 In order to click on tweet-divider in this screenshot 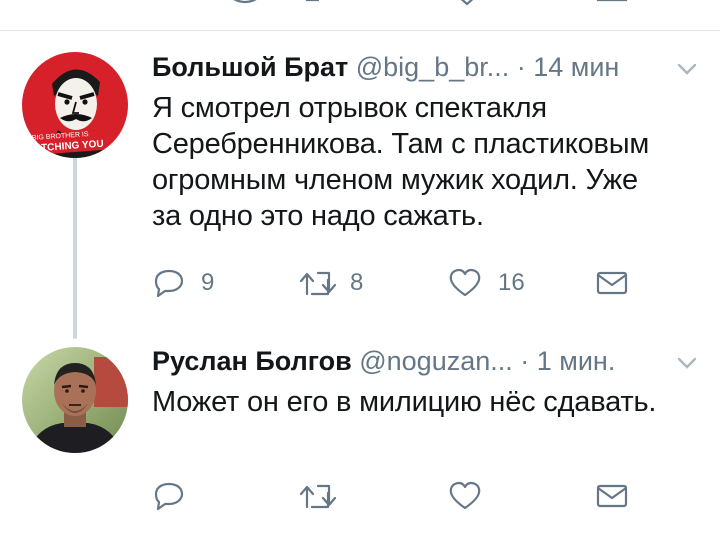, I will do `click(360, 30)`.